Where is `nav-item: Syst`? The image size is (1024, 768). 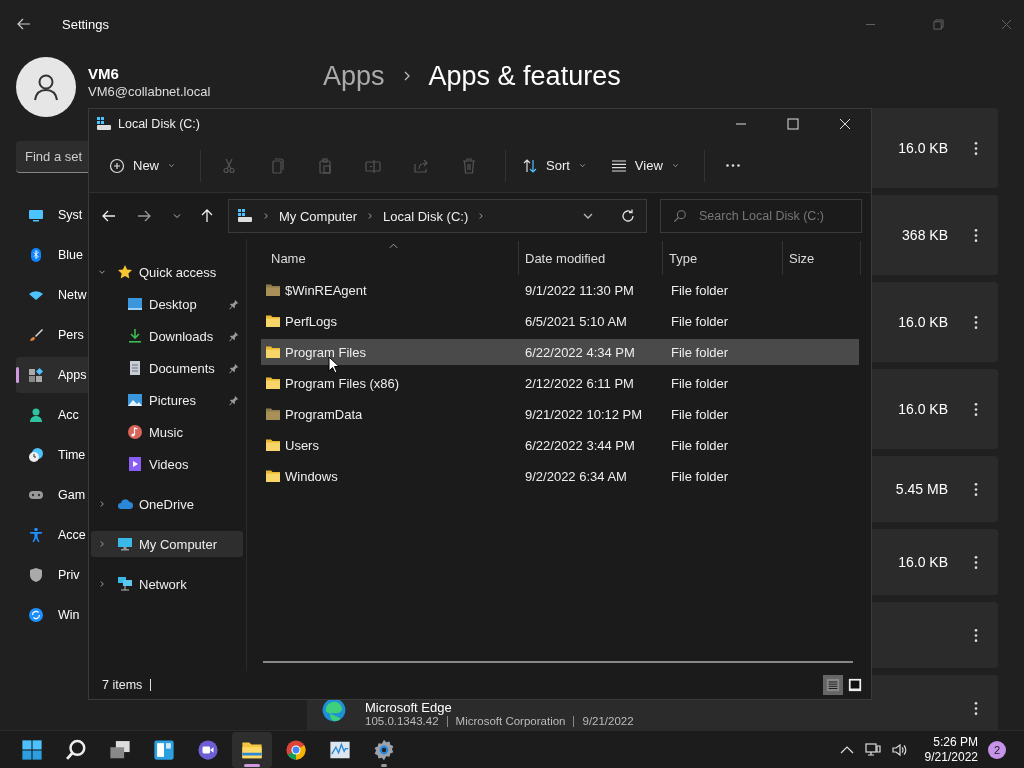
nav-item: Syst is located at coordinates (52, 215).